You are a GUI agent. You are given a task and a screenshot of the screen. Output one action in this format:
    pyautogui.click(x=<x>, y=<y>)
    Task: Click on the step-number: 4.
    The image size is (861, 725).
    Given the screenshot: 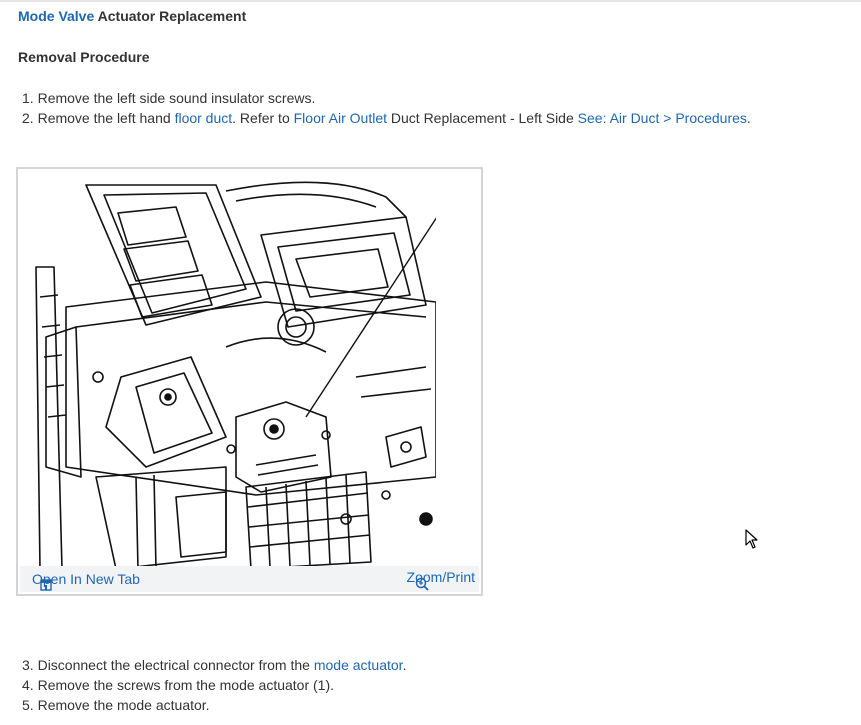 What is the action you would take?
    pyautogui.click(x=28, y=685)
    